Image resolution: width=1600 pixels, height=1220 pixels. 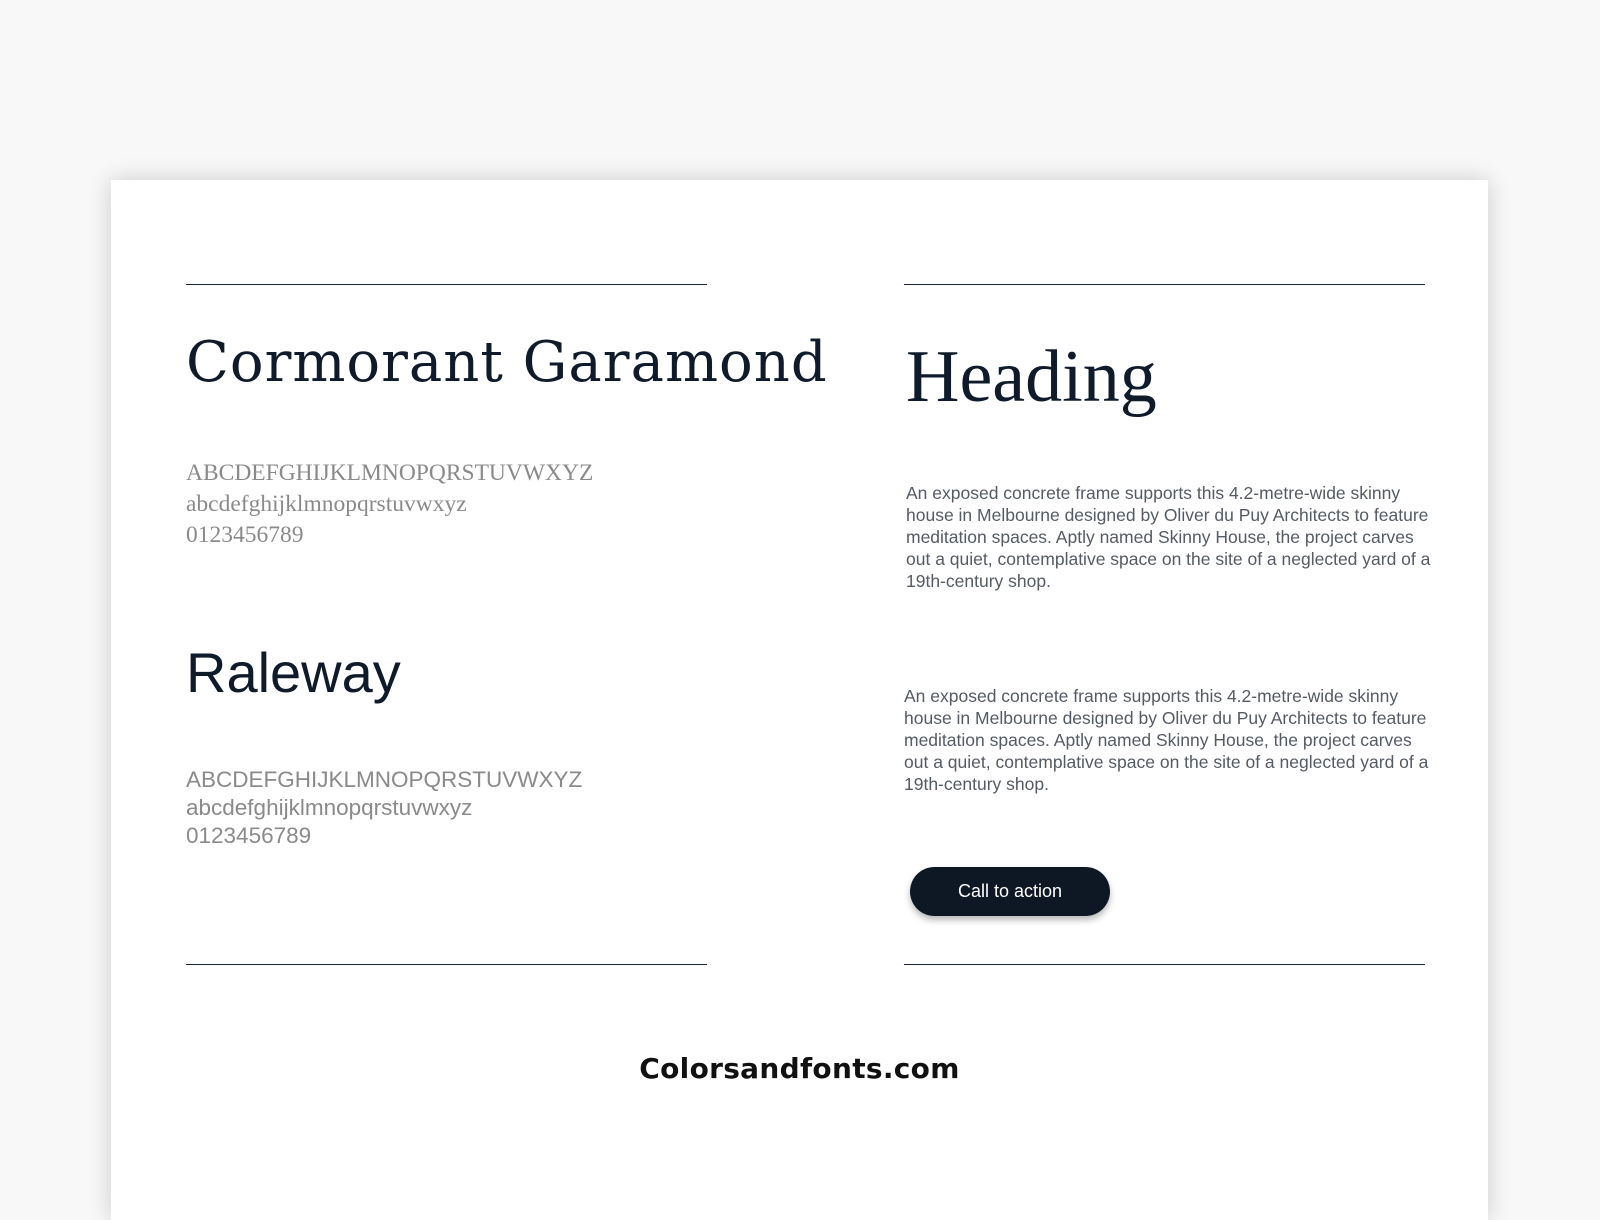 What do you see at coordinates (1010, 891) in the screenshot?
I see `call-to-action-button: Call to action` at bounding box center [1010, 891].